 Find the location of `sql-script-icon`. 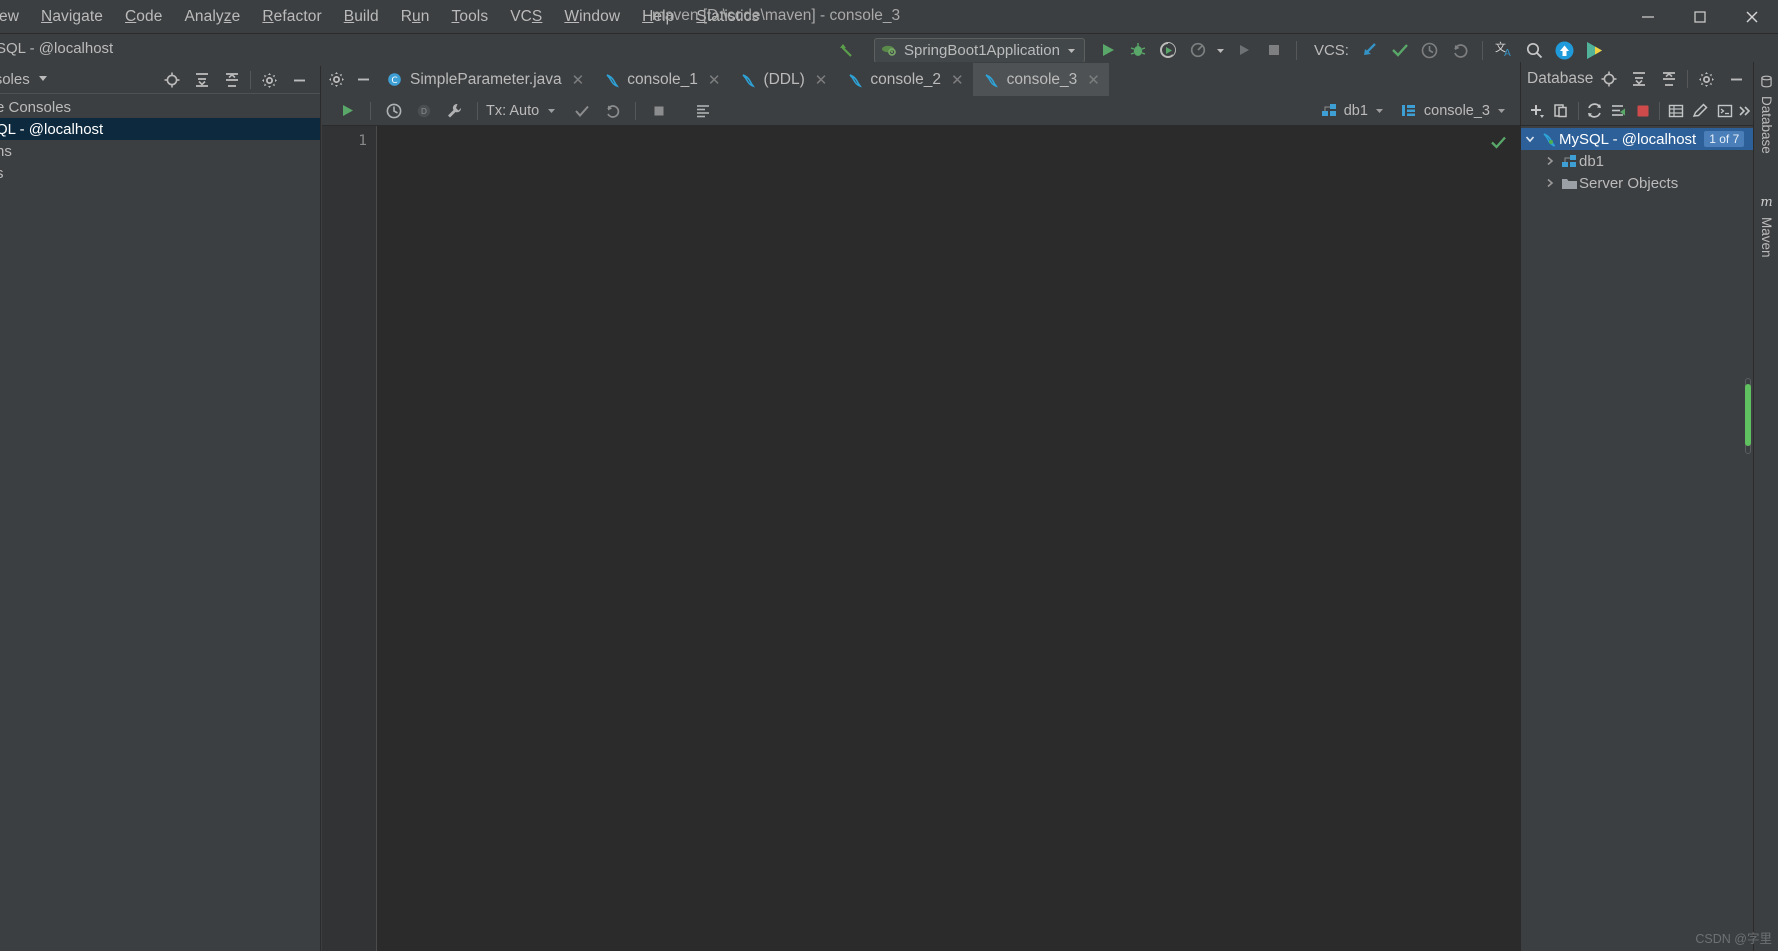

sql-script-icon is located at coordinates (1619, 111).